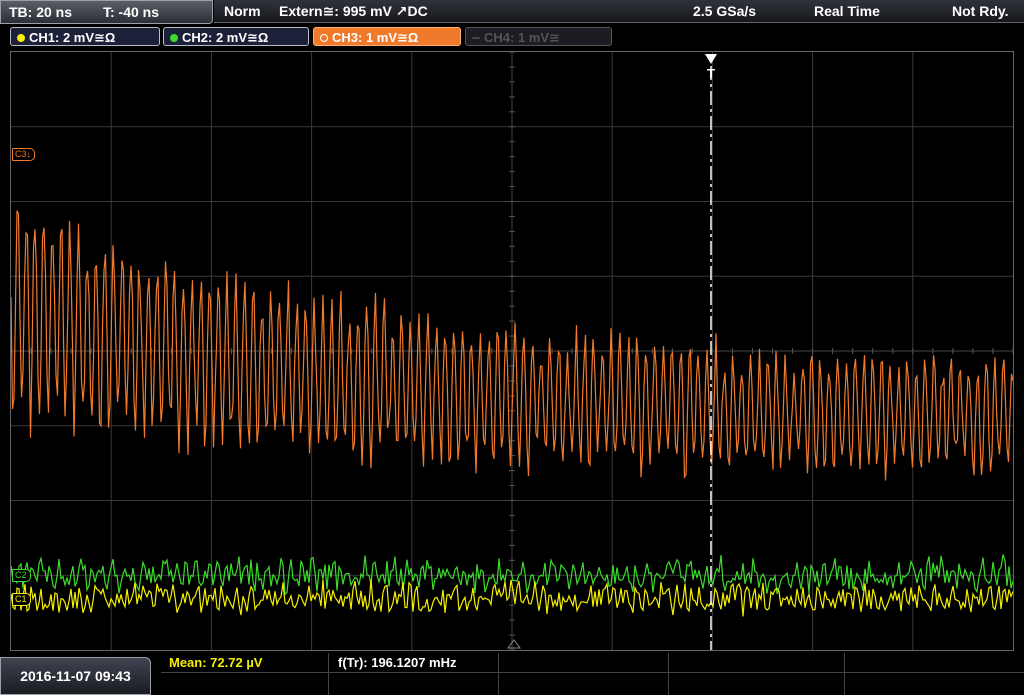 The image size is (1024, 695). What do you see at coordinates (725, 11) in the screenshot?
I see `sample-rate-label: 2.5 GSa/s` at bounding box center [725, 11].